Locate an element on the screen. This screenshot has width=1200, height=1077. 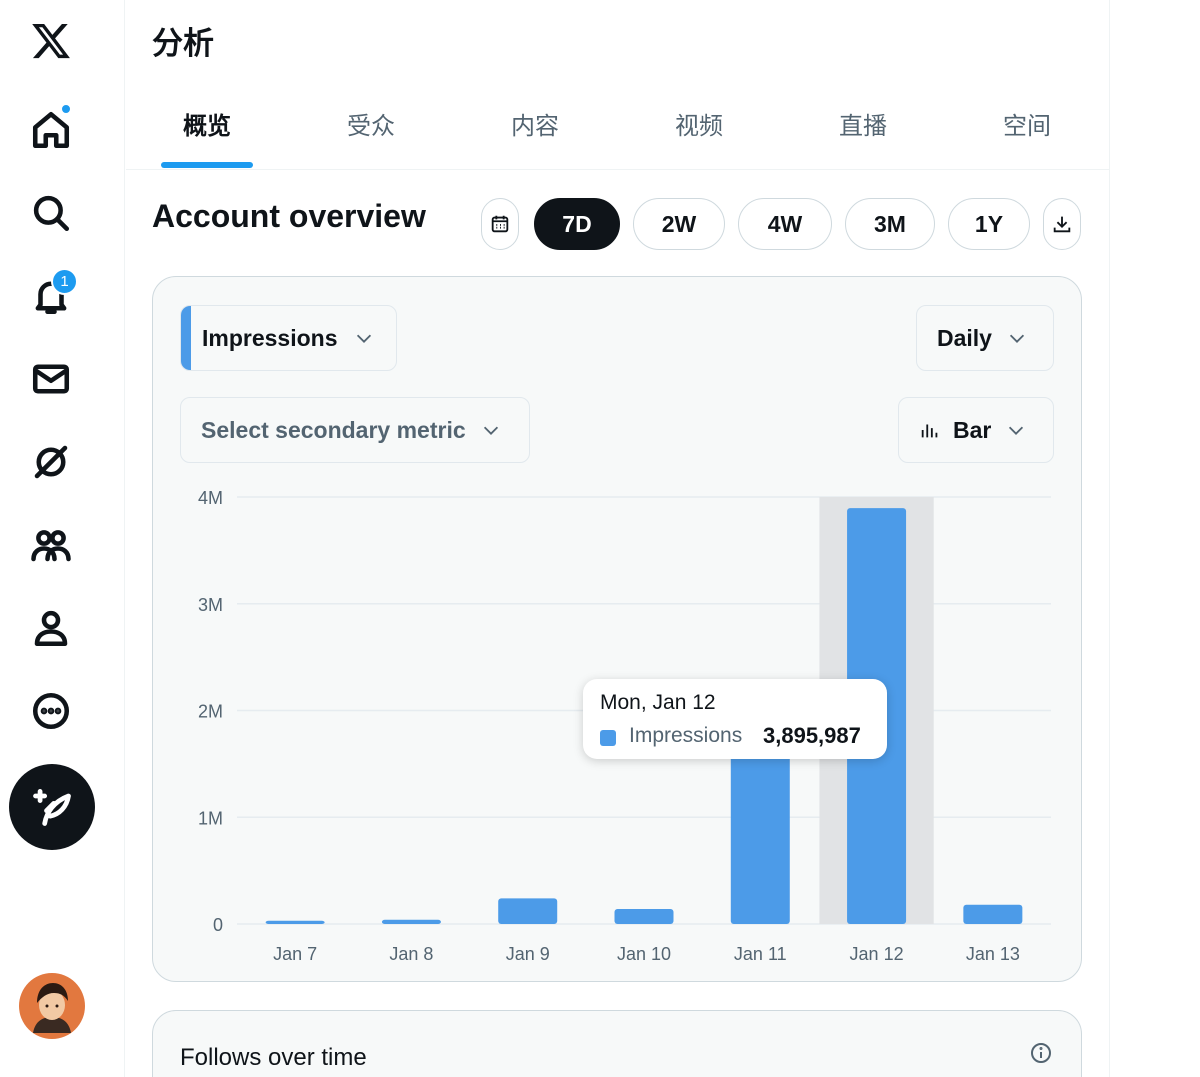
sidebar: 1 is located at coordinates (62, 538).